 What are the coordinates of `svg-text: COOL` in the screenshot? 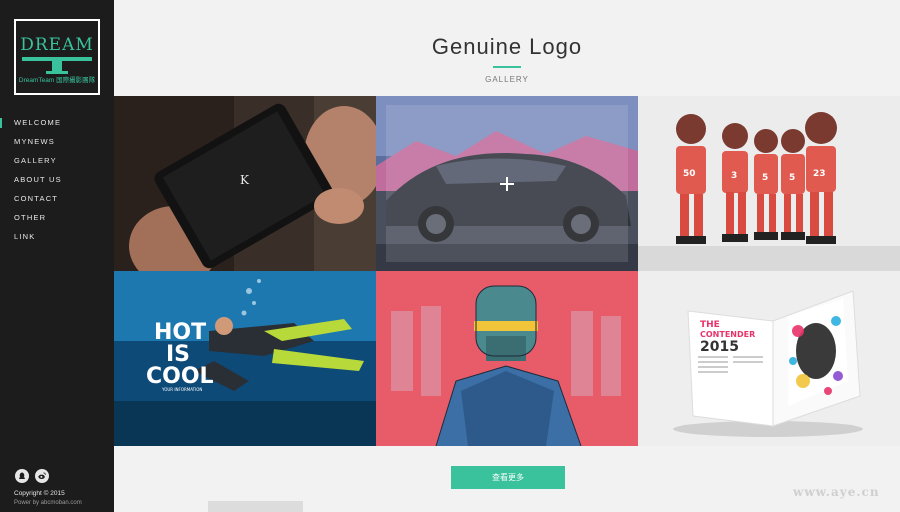 It's located at (180, 376).